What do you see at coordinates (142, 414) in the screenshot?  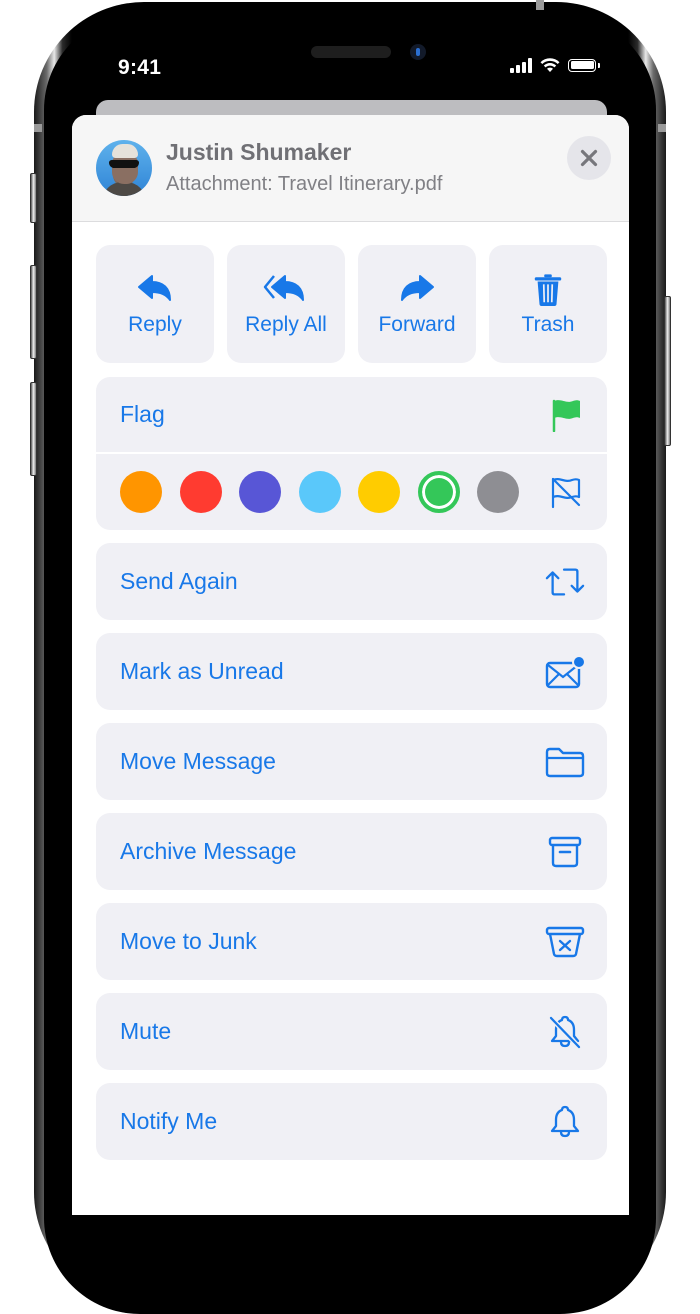 I see `flag-label: Flag` at bounding box center [142, 414].